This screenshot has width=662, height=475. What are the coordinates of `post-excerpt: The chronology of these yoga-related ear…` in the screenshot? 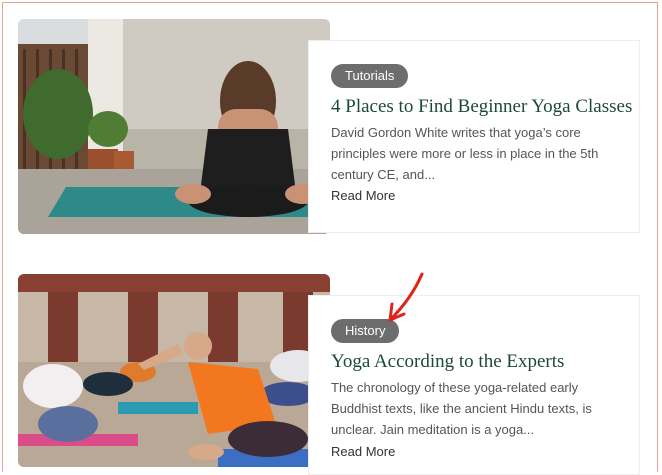 It's located at (461, 408).